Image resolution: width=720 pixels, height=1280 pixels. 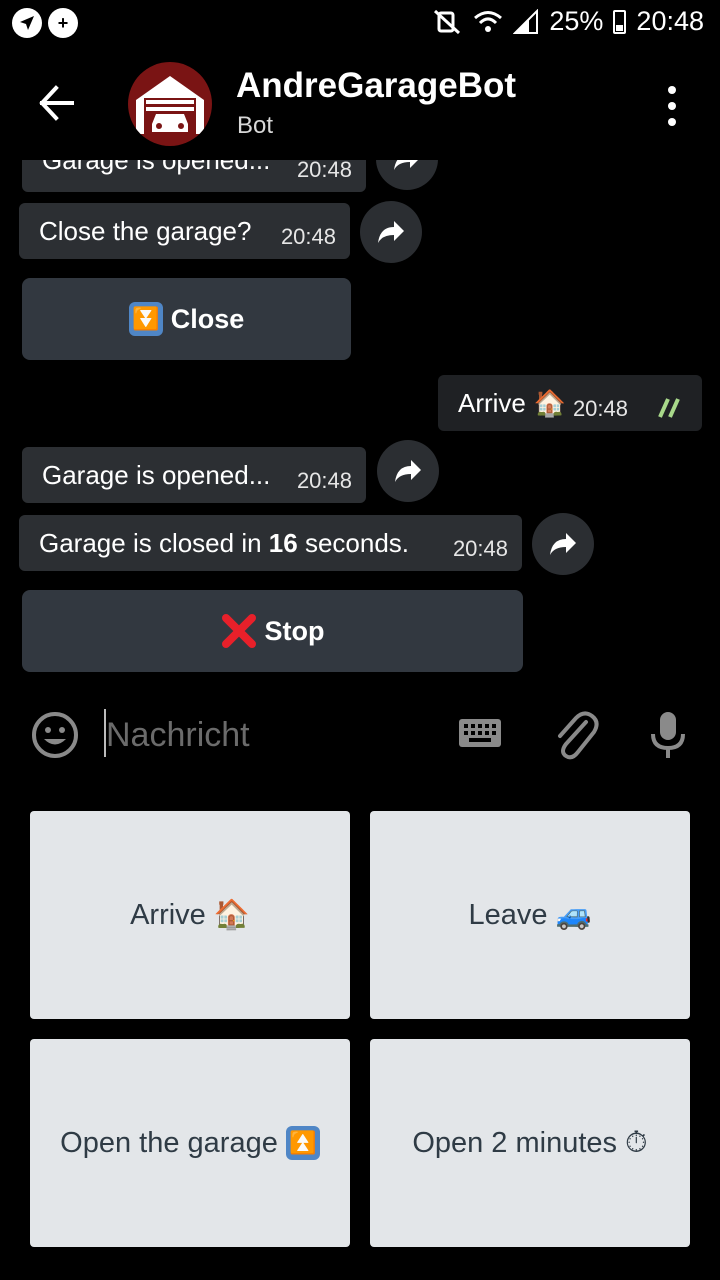 What do you see at coordinates (255, 125) in the screenshot?
I see `chat-subtitle: Bot` at bounding box center [255, 125].